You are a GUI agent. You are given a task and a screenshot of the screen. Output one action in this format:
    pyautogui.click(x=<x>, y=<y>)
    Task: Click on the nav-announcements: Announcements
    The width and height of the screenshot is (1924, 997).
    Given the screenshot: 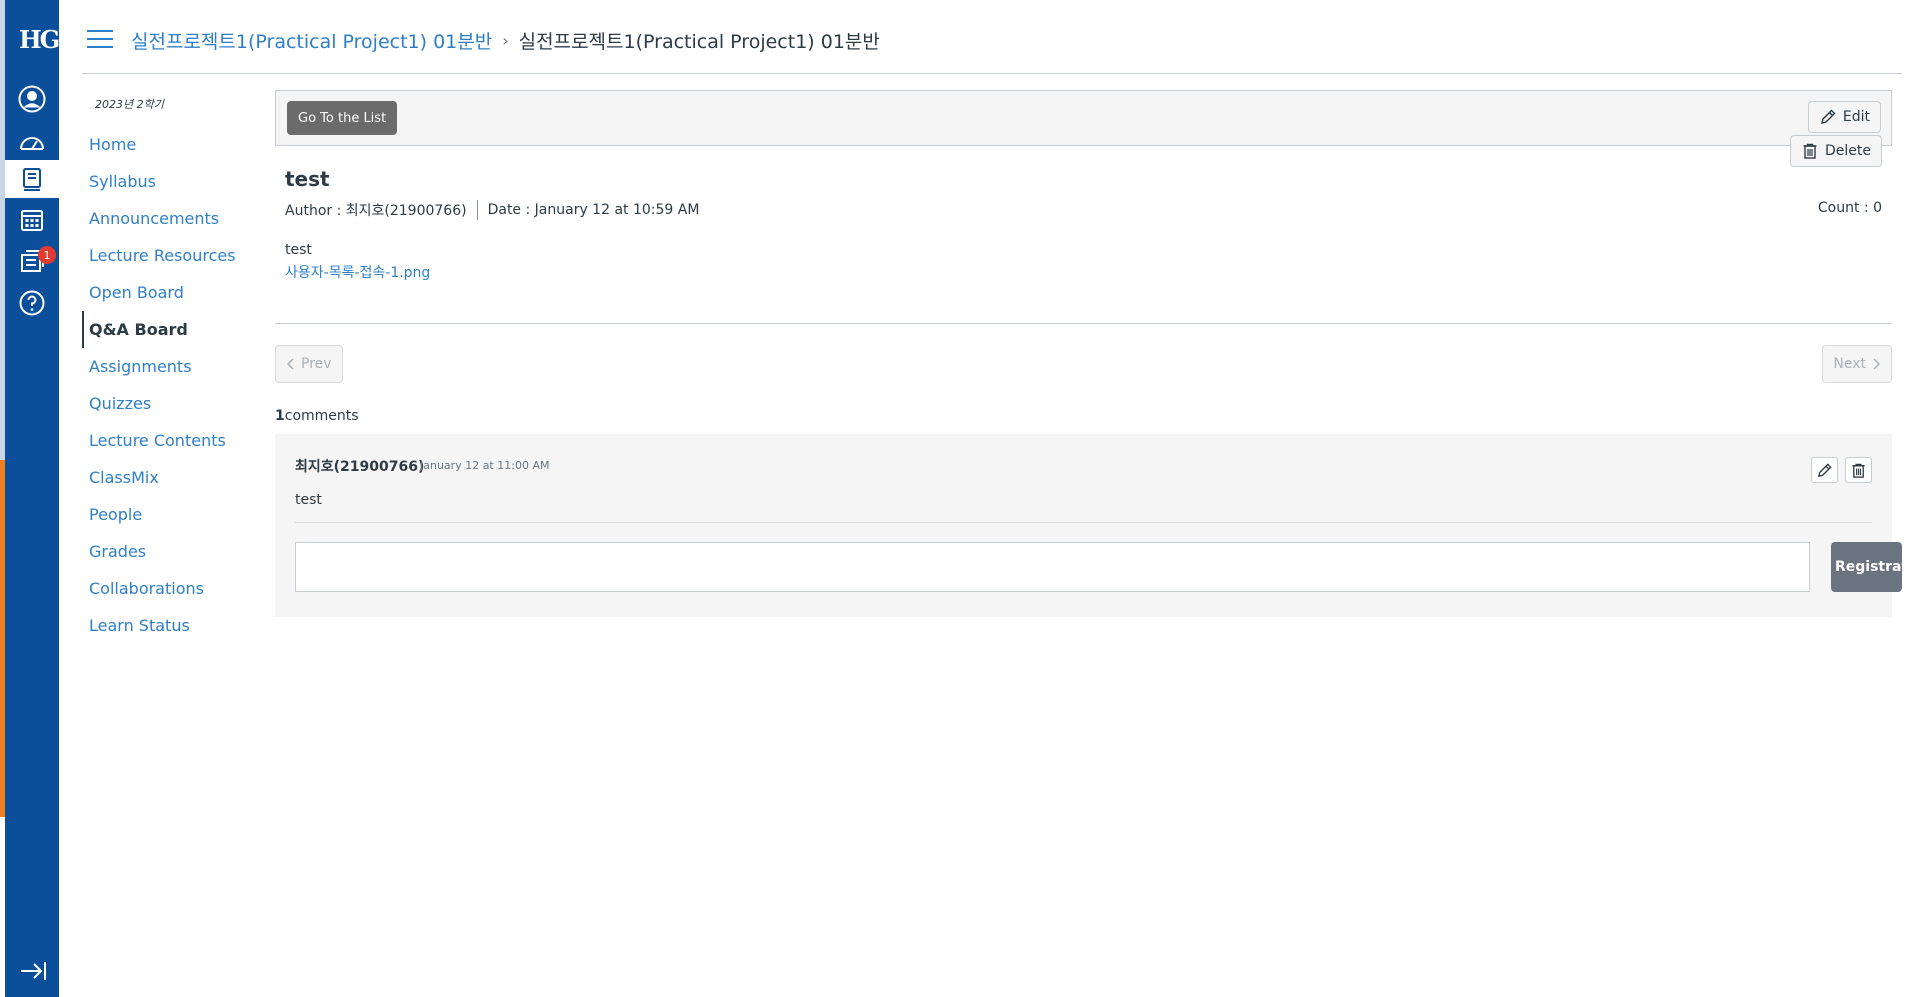 What is the action you would take?
    pyautogui.click(x=172, y=218)
    